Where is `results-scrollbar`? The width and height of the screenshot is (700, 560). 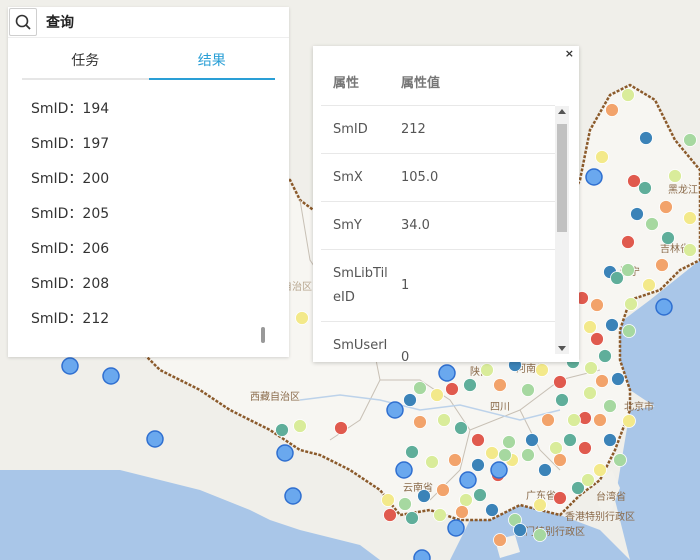 results-scrollbar is located at coordinates (263, 335).